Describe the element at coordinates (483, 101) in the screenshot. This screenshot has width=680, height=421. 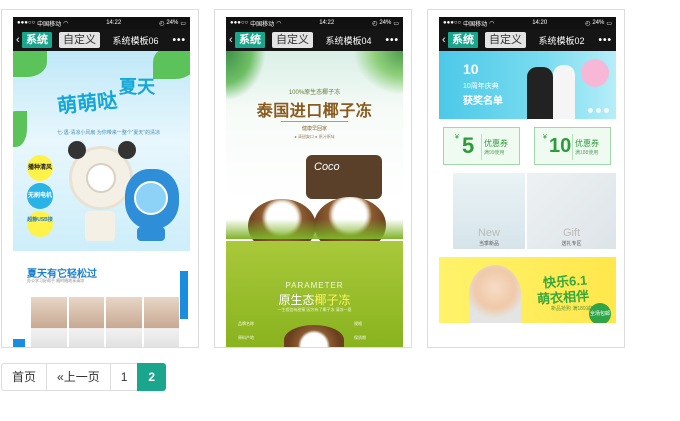
I see `banner-line2: 获奖名单` at that location.